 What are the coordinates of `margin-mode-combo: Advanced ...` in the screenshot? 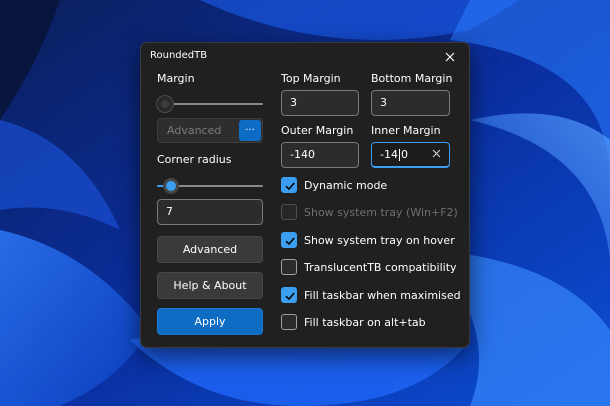 It's located at (210, 130).